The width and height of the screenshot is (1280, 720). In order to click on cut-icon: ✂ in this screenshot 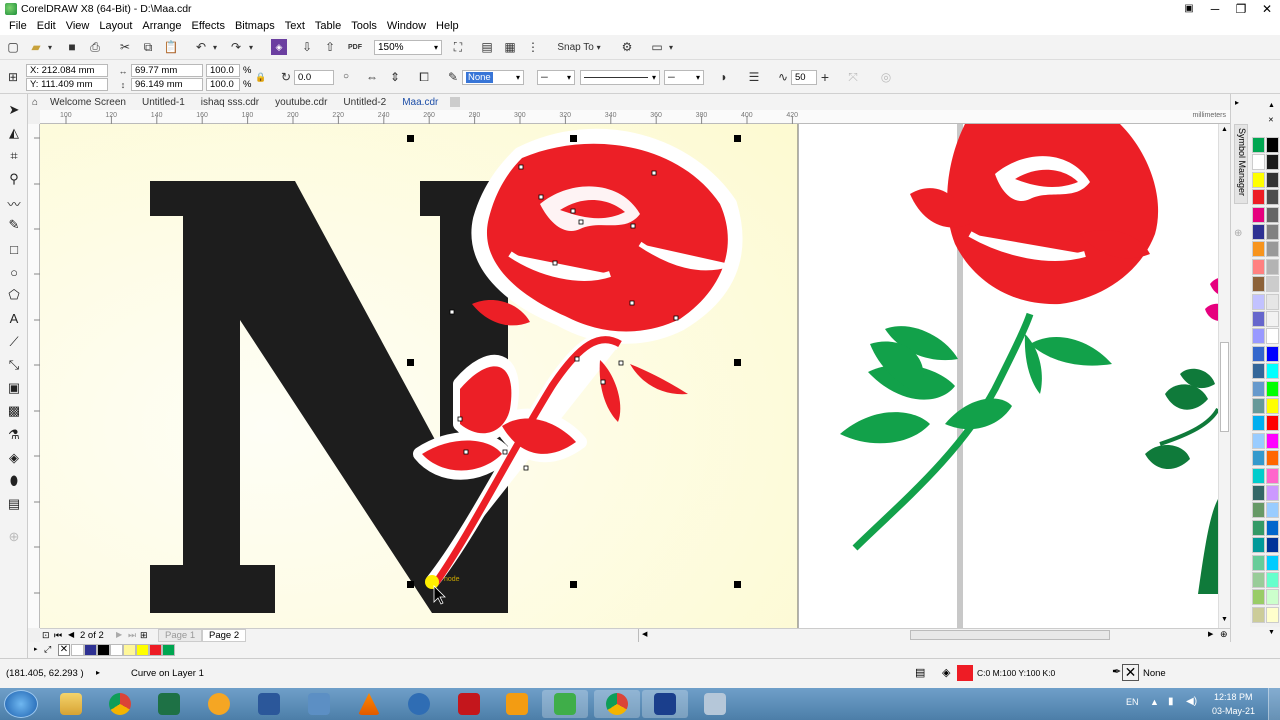, I will do `click(125, 47)`.